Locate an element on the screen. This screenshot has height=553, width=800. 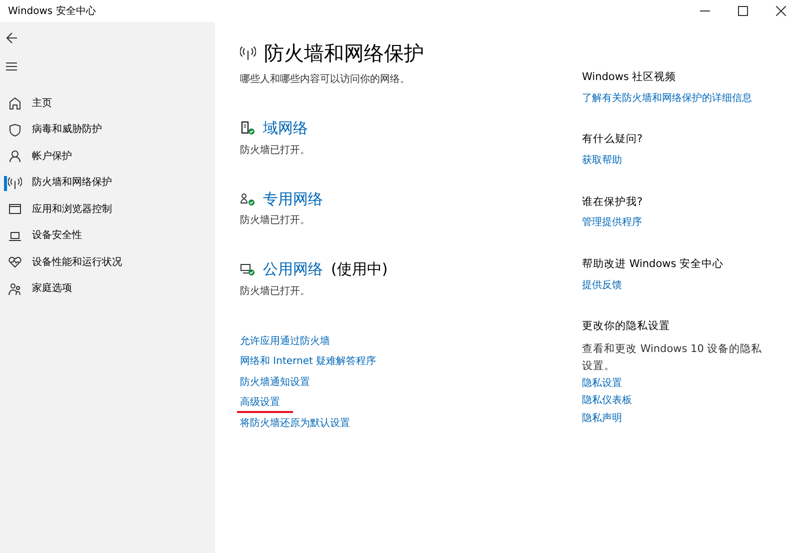
home-icon is located at coordinates (15, 103).